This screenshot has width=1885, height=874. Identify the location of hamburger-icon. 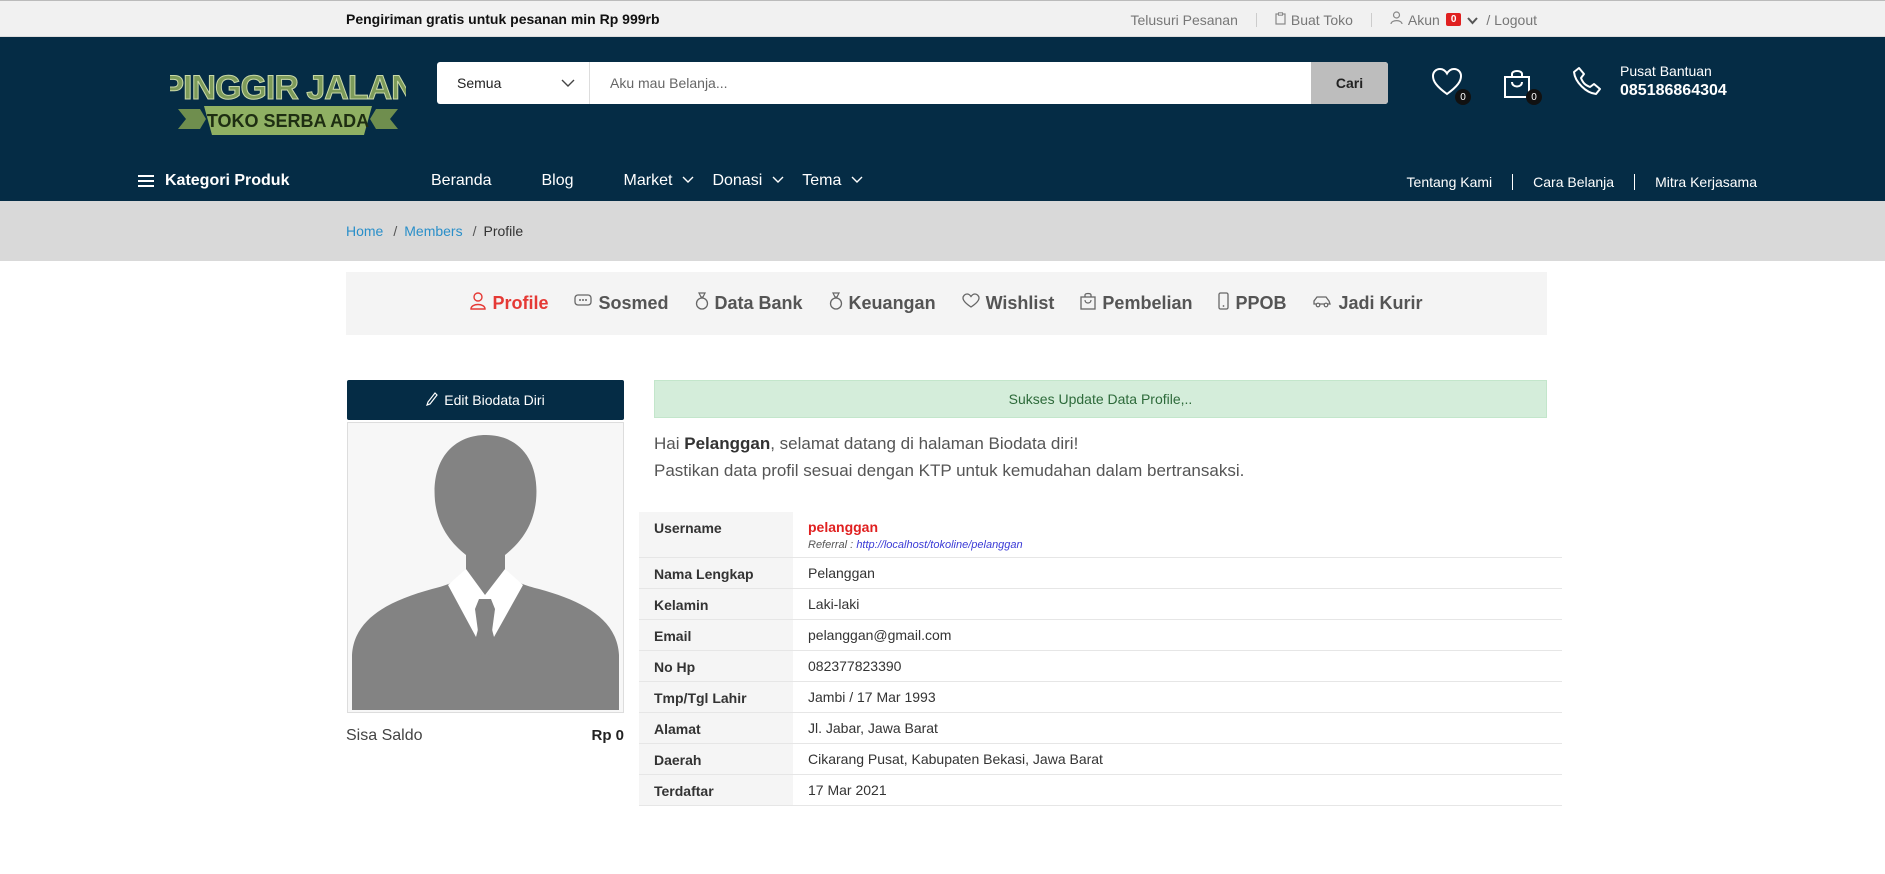
(146, 181).